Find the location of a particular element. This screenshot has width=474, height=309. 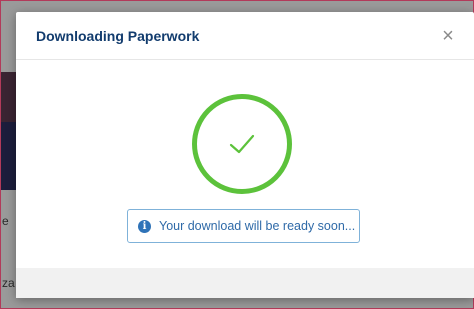

checkmark-icon is located at coordinates (242, 144).